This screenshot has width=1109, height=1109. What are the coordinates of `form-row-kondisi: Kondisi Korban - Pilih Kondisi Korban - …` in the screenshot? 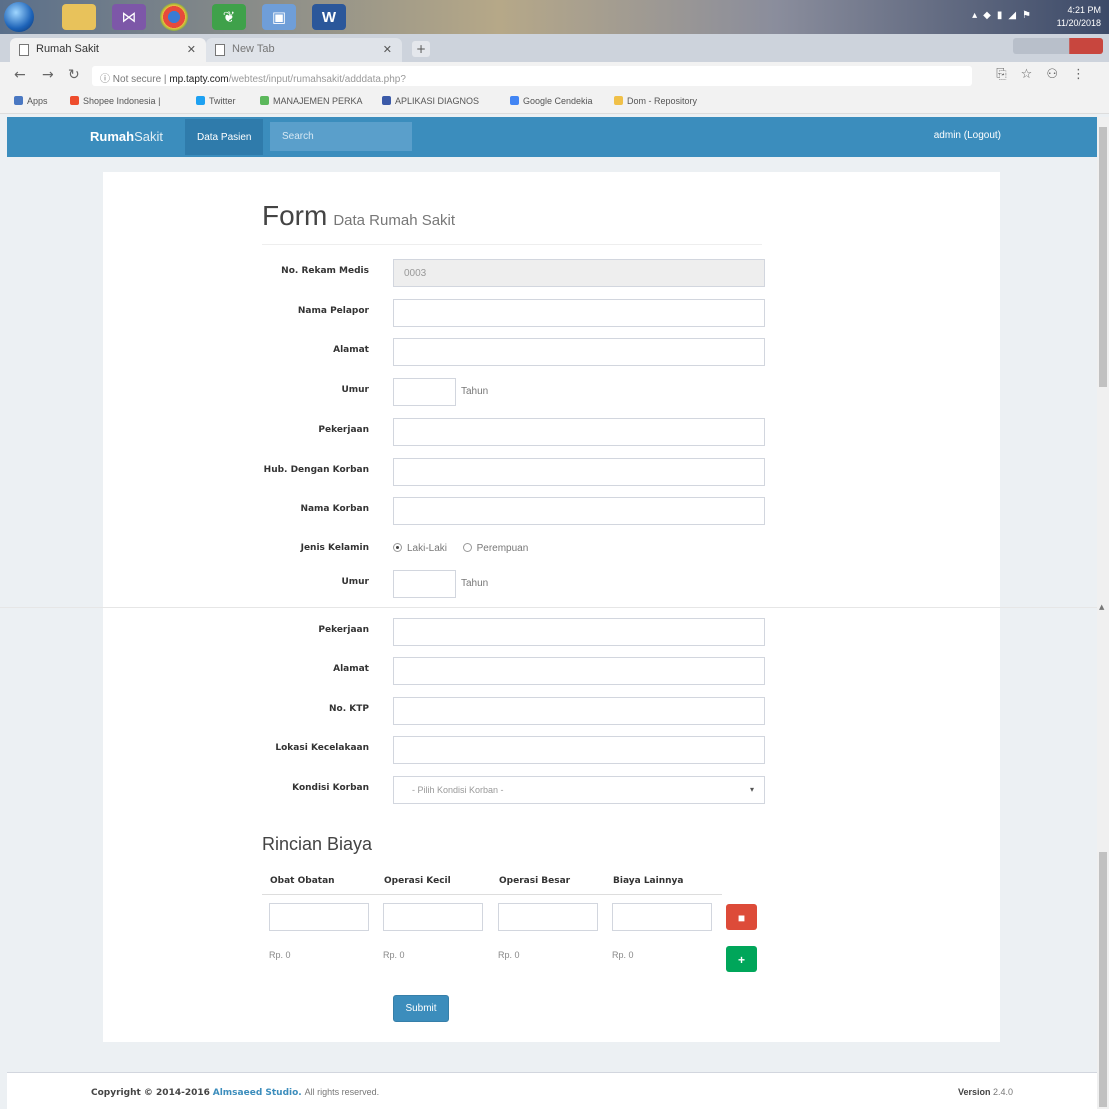 It's located at (551, 790).